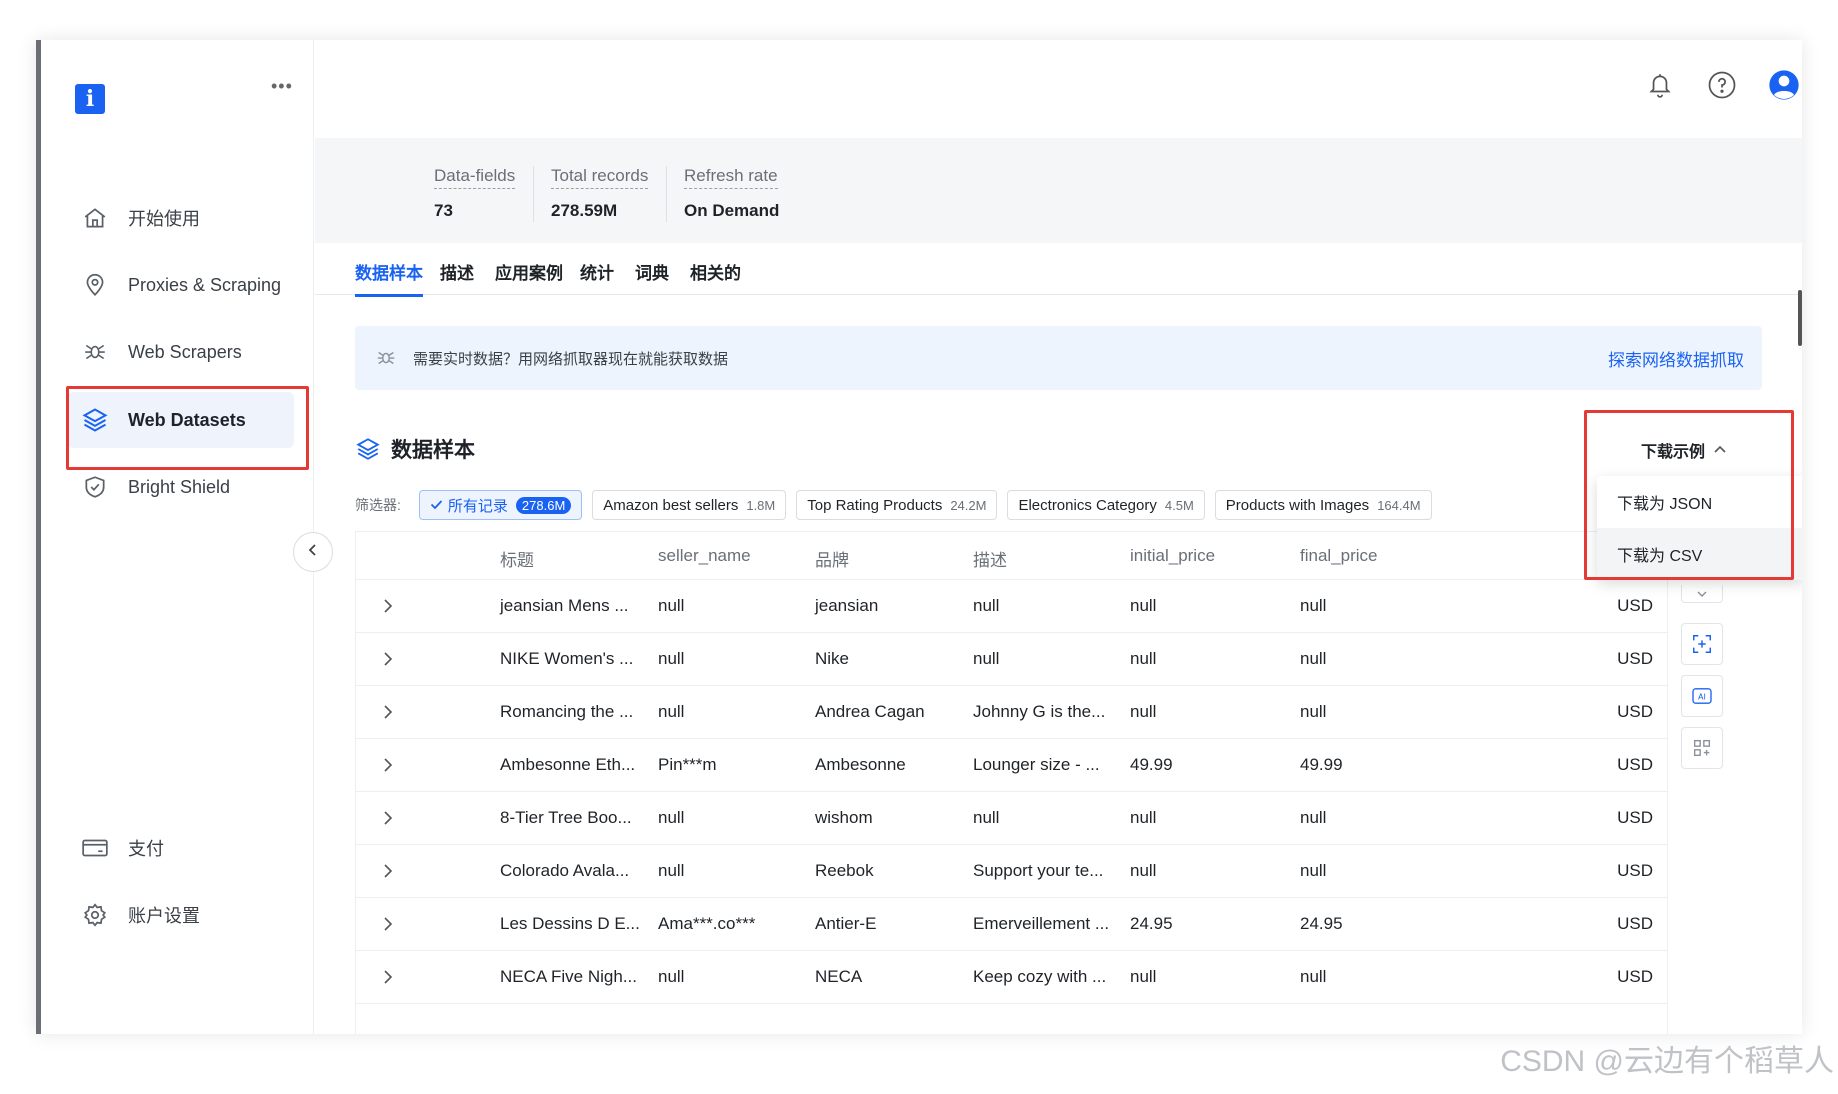  Describe the element at coordinates (90, 99) in the screenshot. I see `brand-logo: i` at that location.